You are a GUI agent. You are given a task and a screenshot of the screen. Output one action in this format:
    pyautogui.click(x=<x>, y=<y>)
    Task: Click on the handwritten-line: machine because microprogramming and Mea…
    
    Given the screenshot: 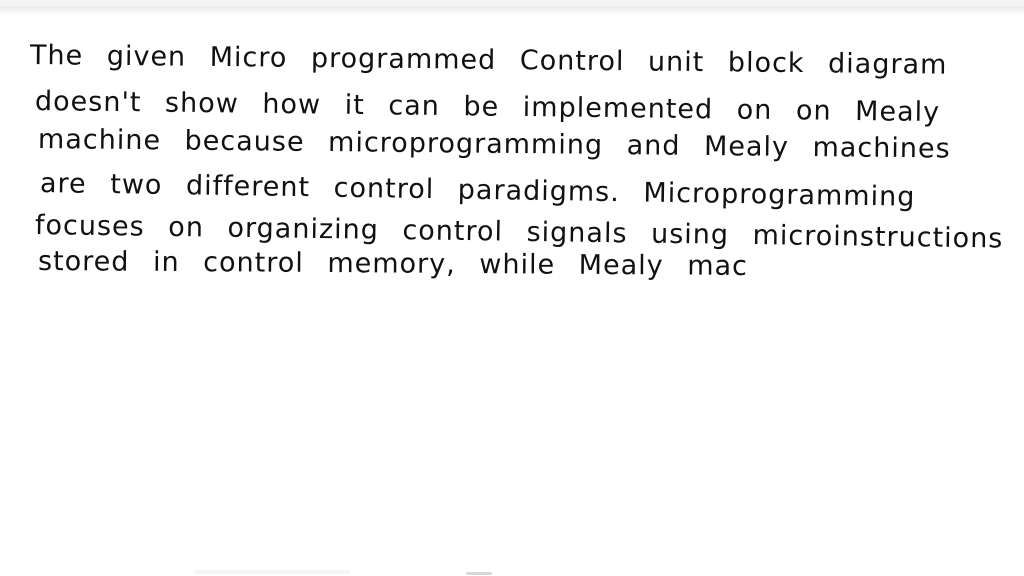 What is the action you would take?
    pyautogui.click(x=494, y=144)
    